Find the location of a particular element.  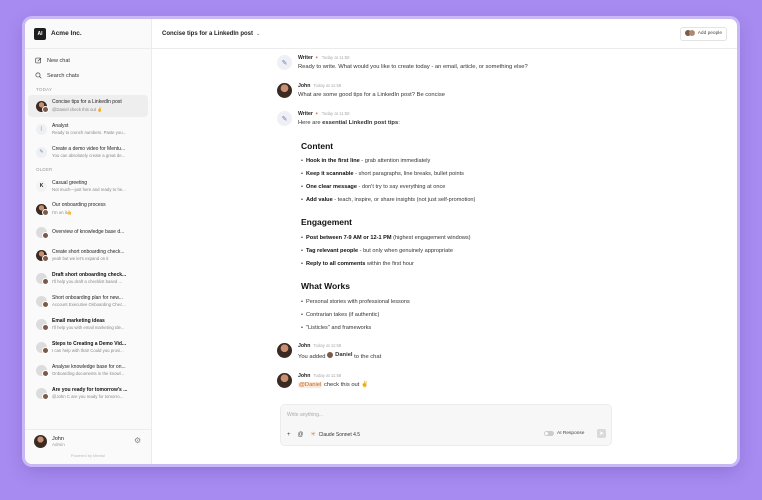

workspace-name: Acme Inc. is located at coordinates (66, 33).